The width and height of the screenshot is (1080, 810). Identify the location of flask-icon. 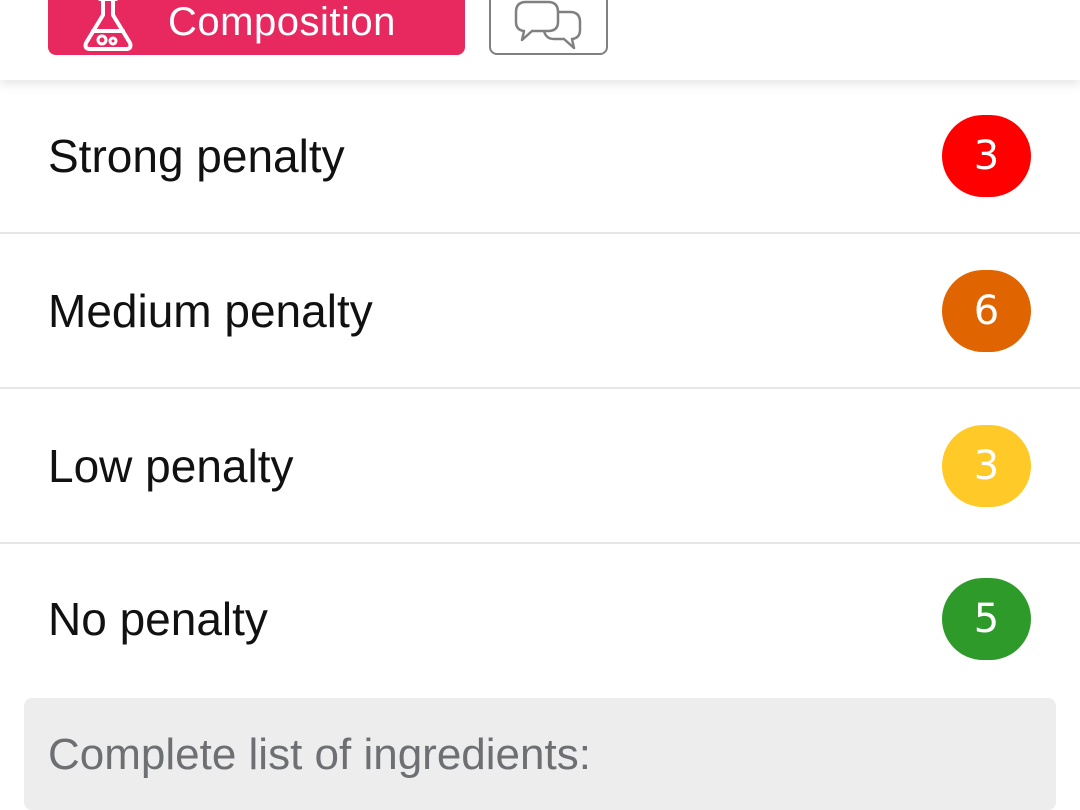
(108, 26).